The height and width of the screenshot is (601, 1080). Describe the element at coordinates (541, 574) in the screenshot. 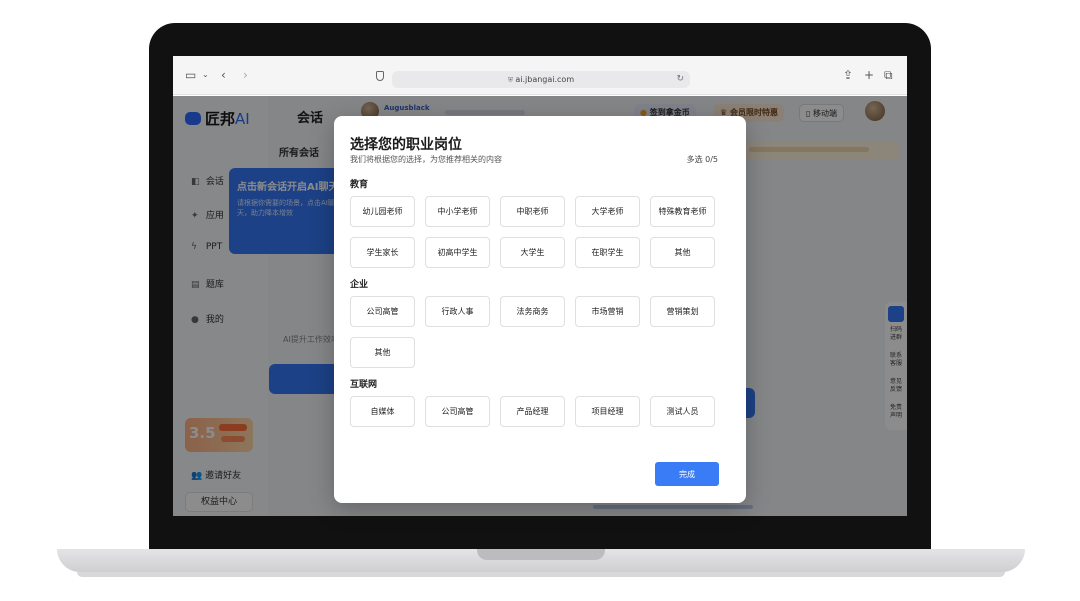

I see `laptop-base-shadow` at that location.